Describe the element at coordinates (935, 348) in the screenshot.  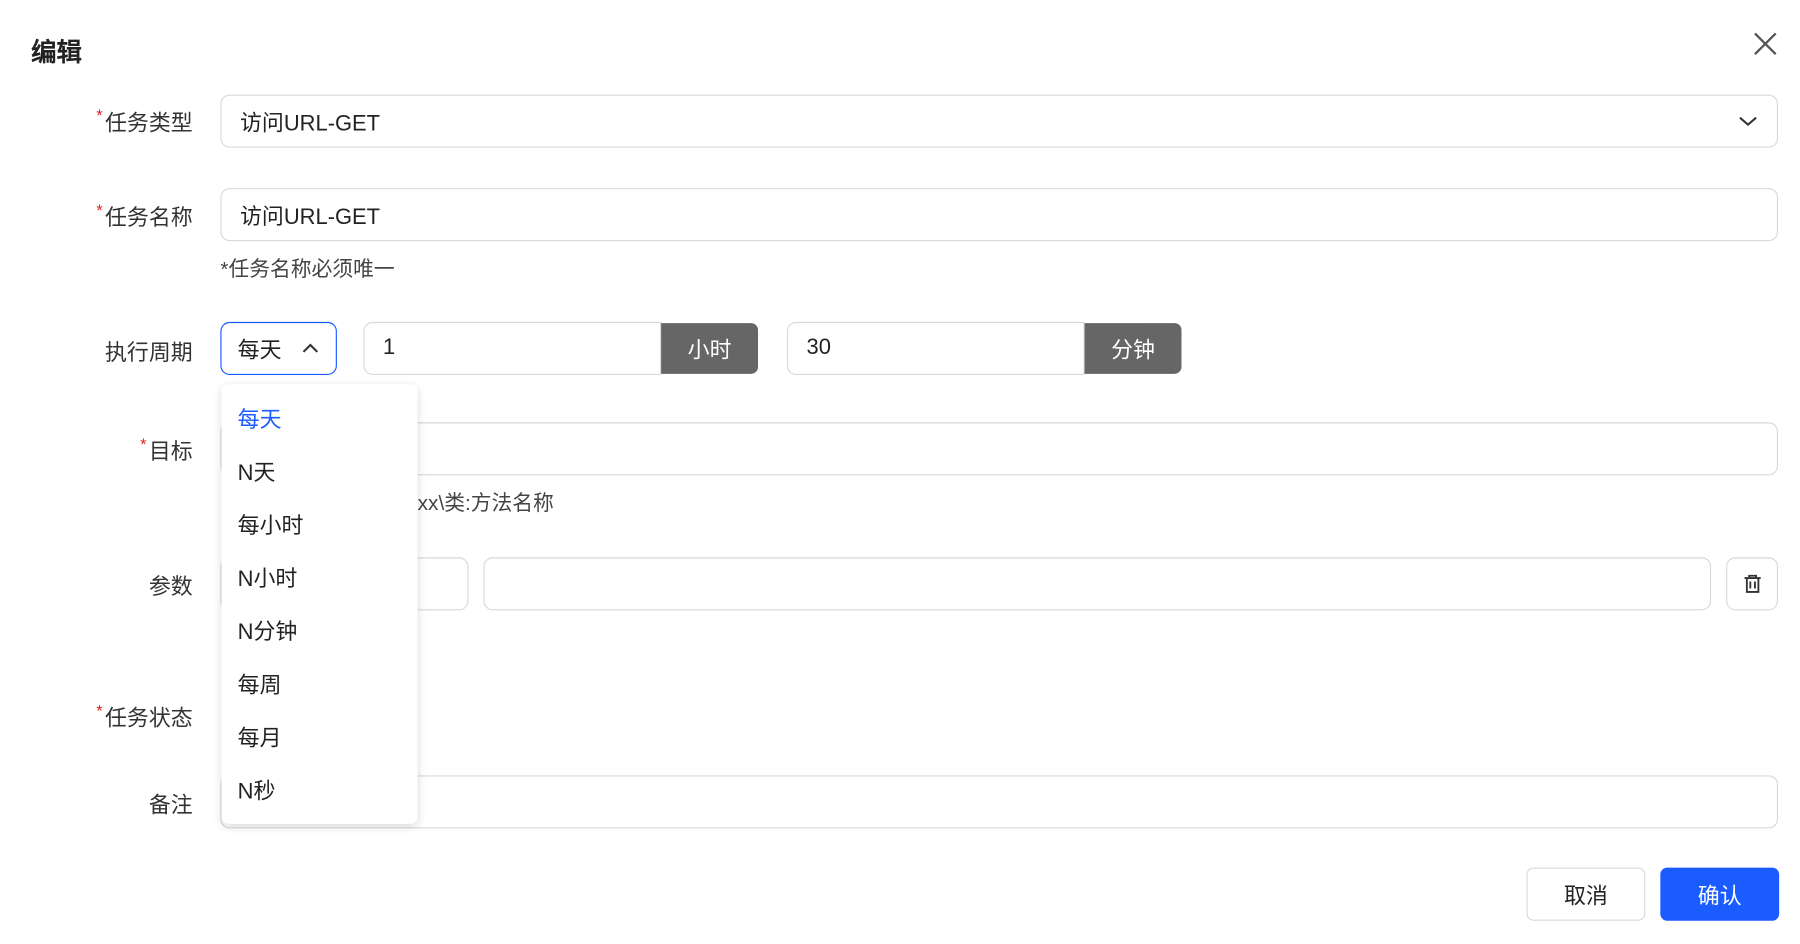
I see `minutes-input: 30` at that location.